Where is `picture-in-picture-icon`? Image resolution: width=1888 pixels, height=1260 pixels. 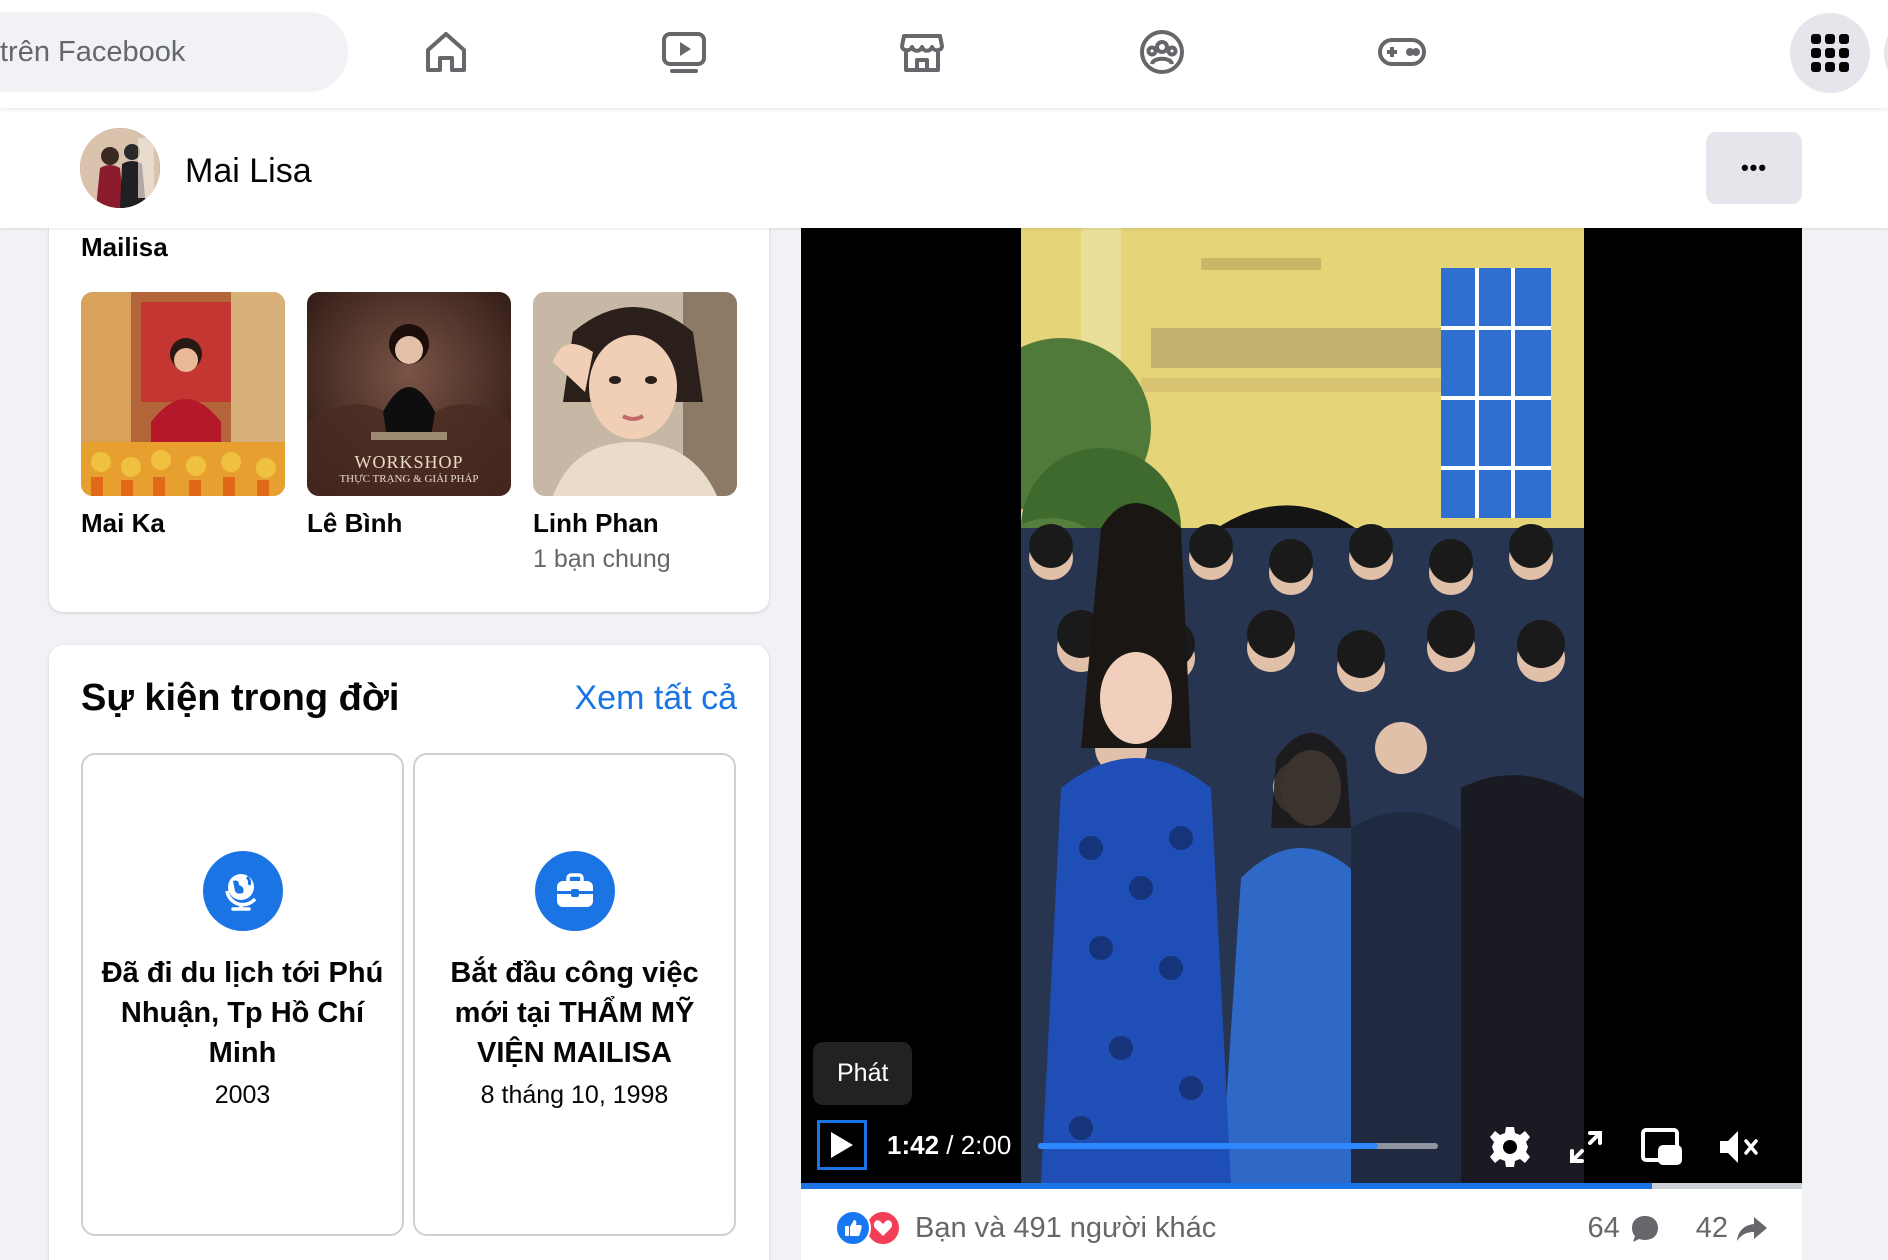 picture-in-picture-icon is located at coordinates (1662, 1147).